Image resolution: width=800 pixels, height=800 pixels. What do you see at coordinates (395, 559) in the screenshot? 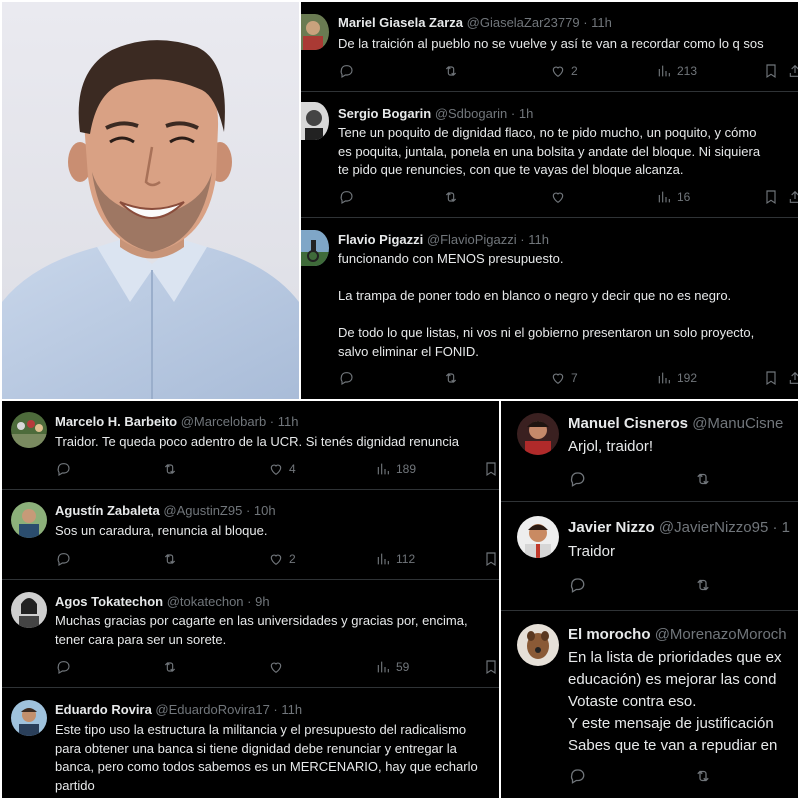
I see `views-button: 112` at bounding box center [395, 559].